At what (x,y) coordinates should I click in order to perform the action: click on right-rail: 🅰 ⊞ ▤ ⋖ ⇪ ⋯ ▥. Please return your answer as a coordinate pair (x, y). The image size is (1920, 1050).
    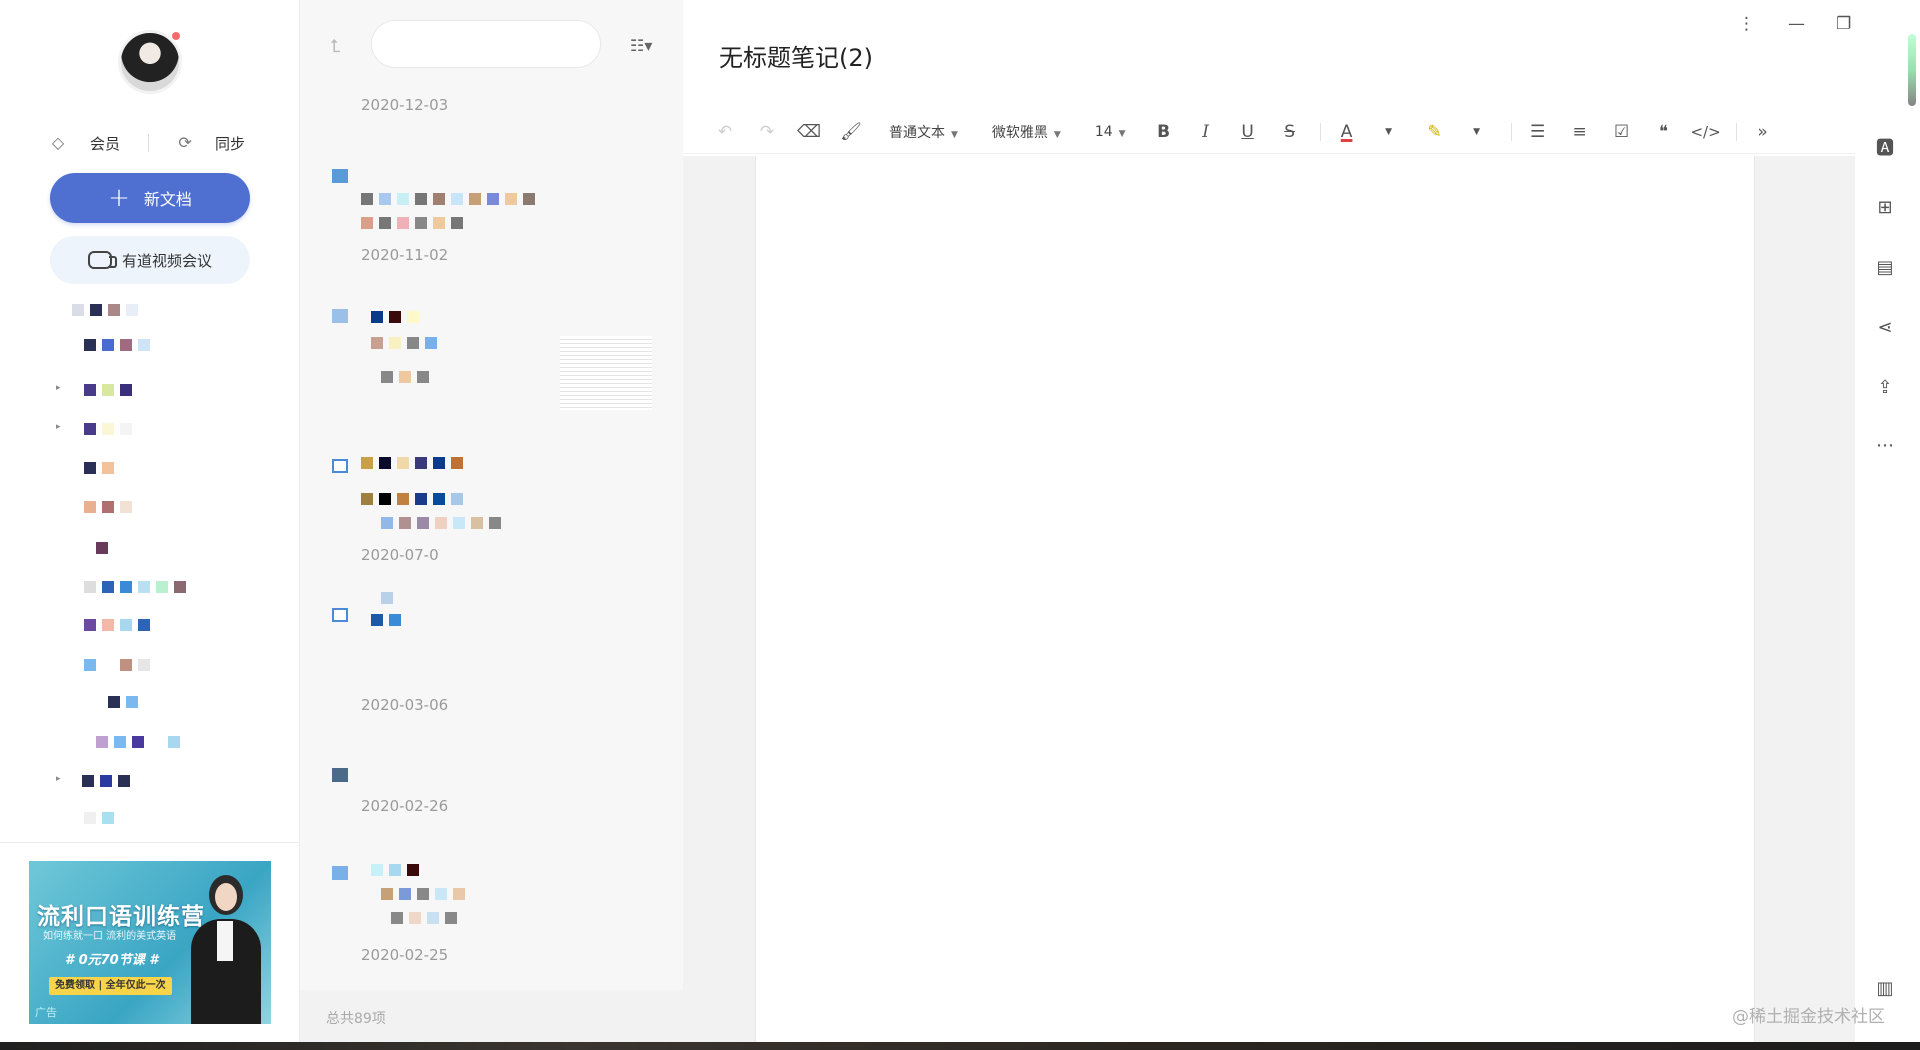
    Looking at the image, I should click on (1887, 521).